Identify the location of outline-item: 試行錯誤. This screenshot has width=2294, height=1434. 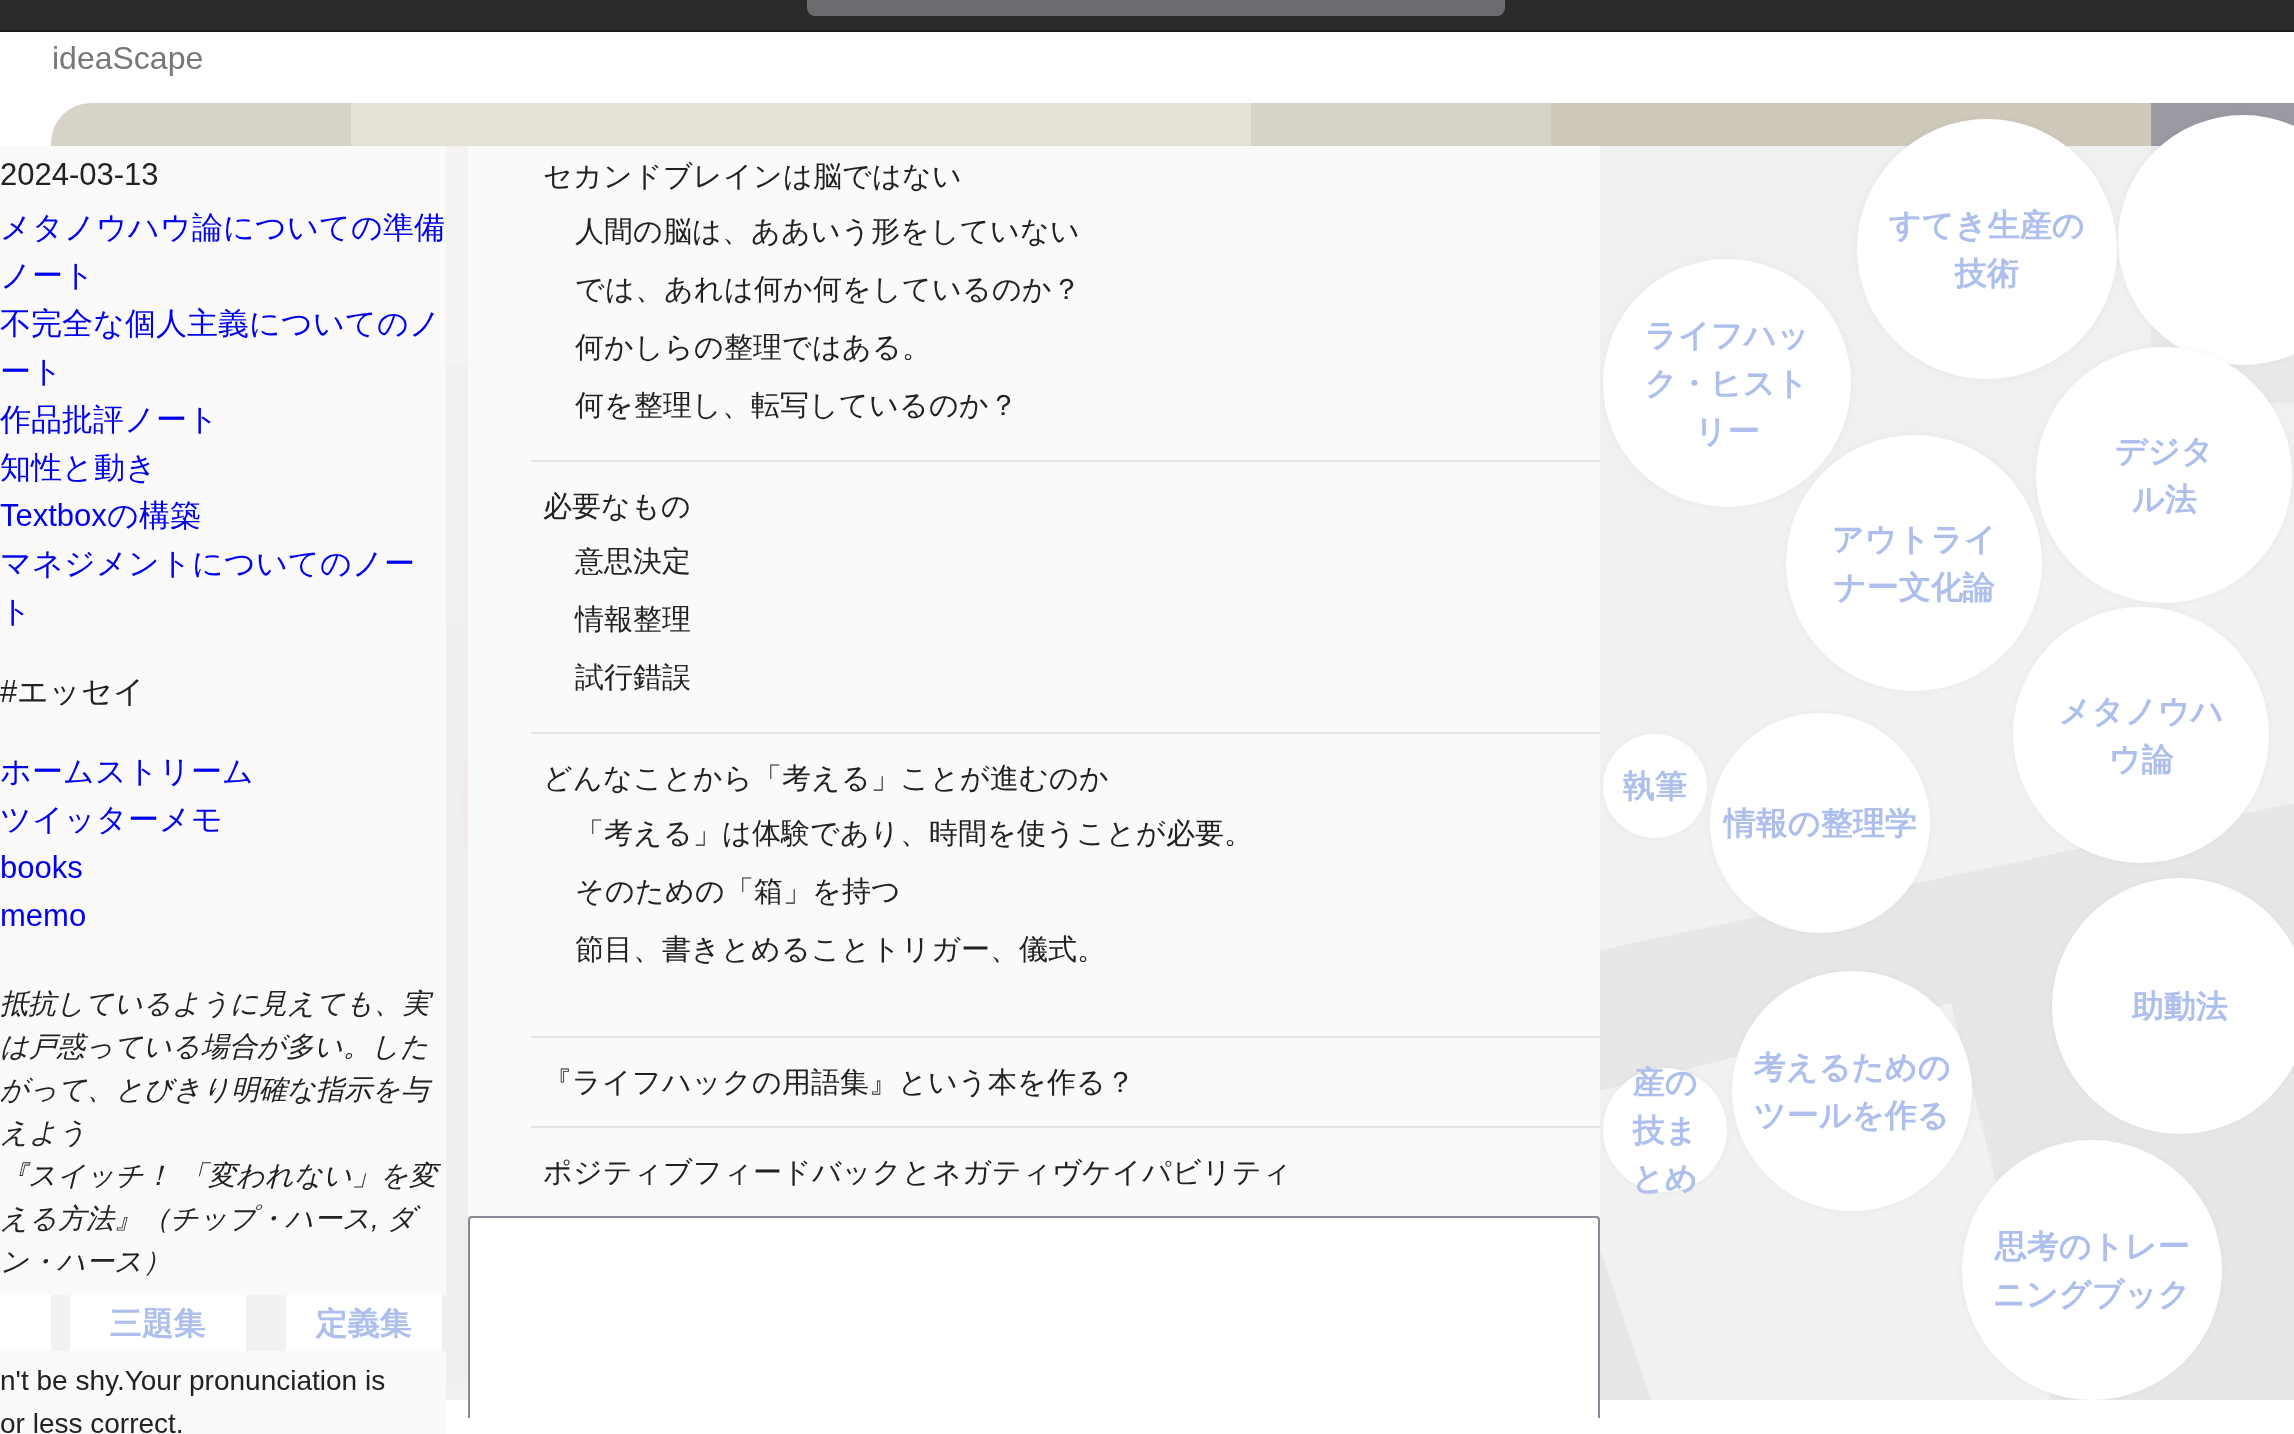
(1065, 677).